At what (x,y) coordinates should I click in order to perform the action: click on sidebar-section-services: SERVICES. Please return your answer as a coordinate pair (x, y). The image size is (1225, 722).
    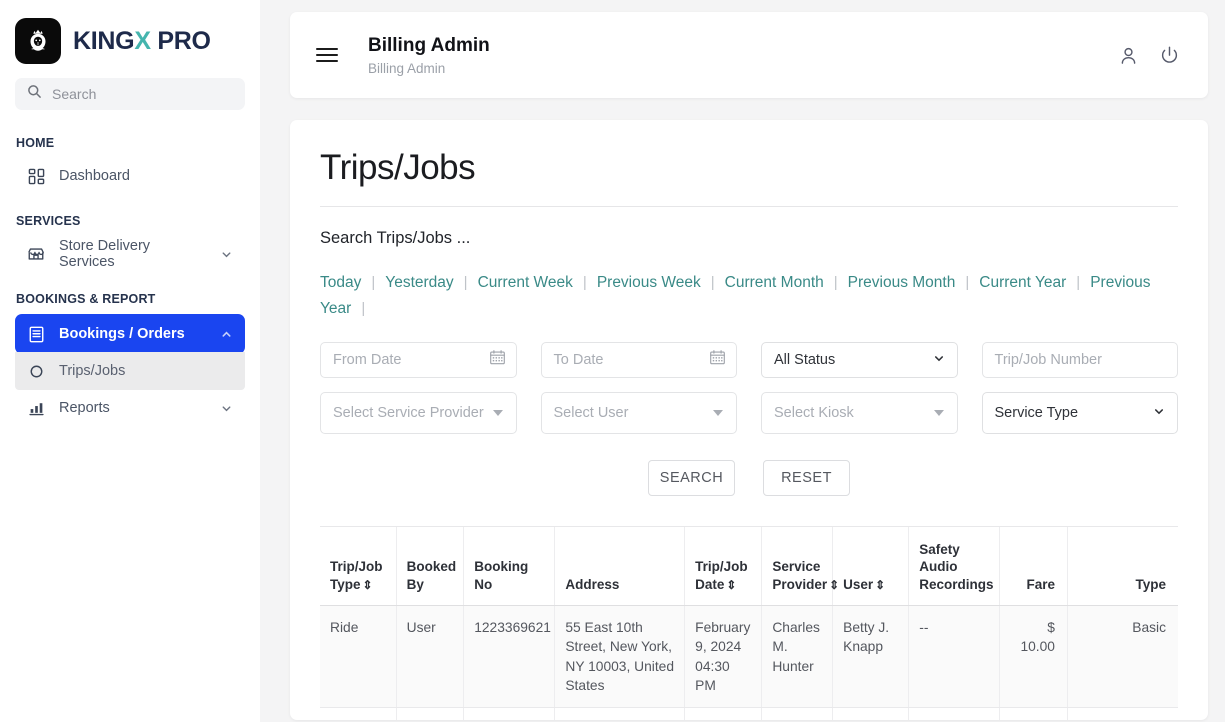
    Looking at the image, I should click on (48, 221).